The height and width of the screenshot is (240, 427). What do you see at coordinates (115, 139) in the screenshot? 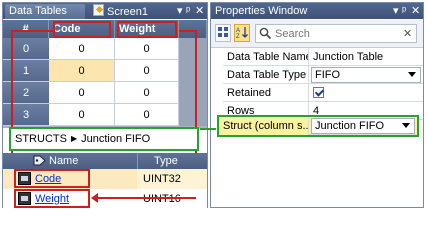
I see `breadcrumb-item: Junction FIFO` at bounding box center [115, 139].